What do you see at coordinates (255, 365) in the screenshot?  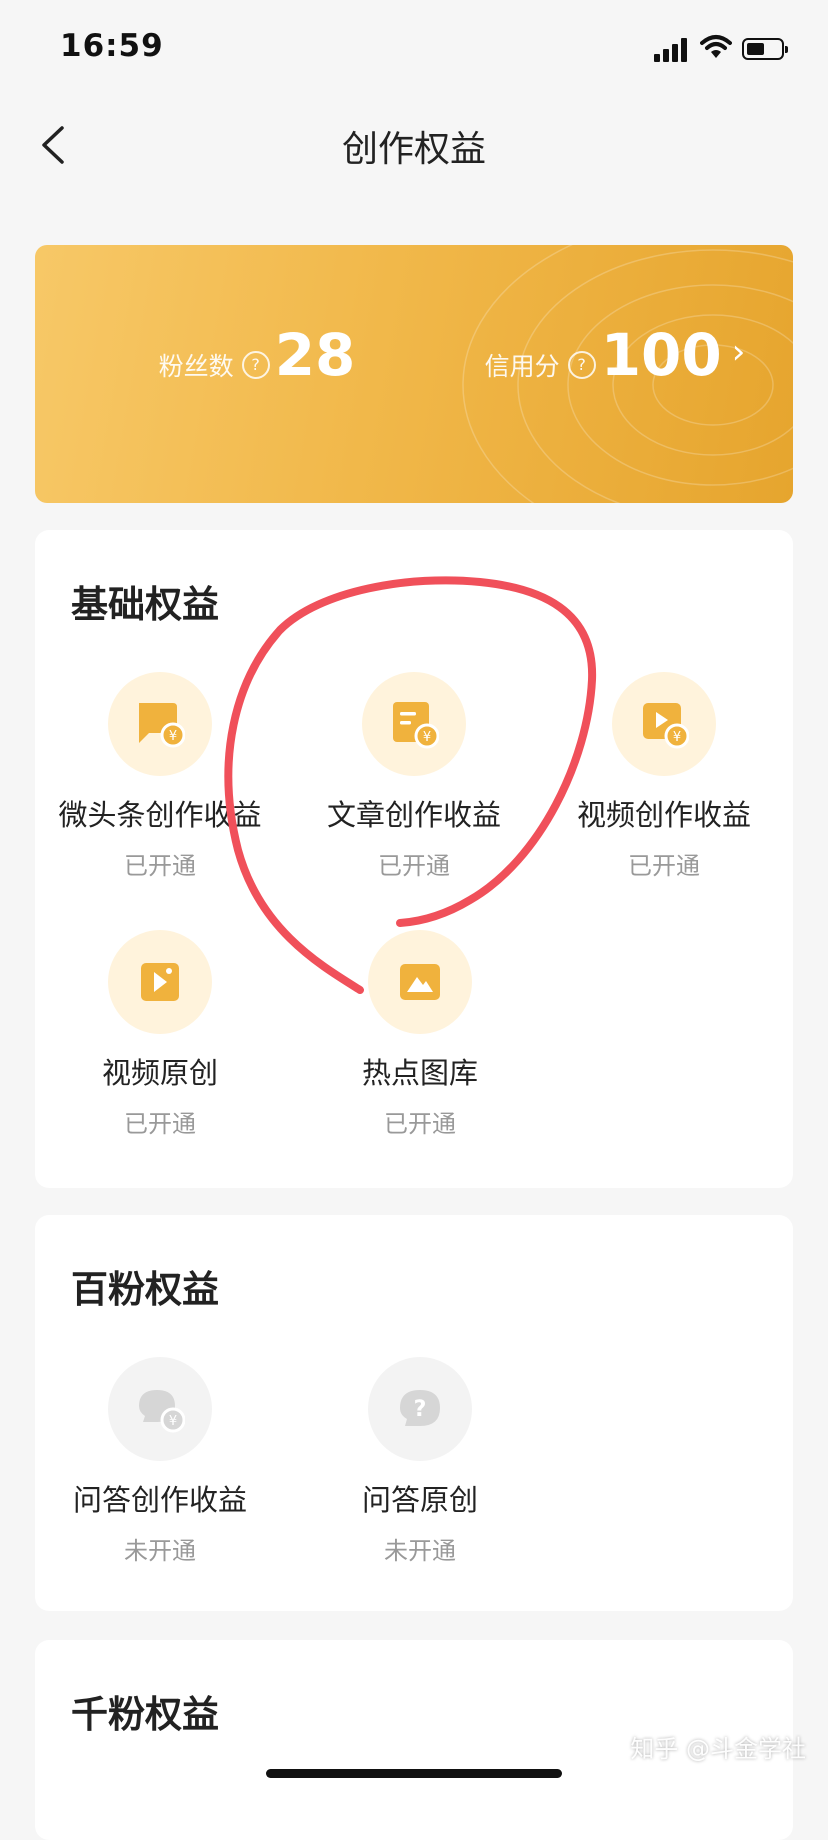 I see `fans-help-icon: ?` at bounding box center [255, 365].